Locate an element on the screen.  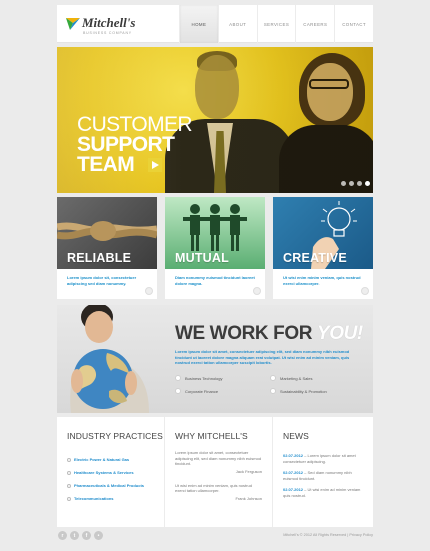
headline-highlight: YOU! is located at coordinates (339, 333).